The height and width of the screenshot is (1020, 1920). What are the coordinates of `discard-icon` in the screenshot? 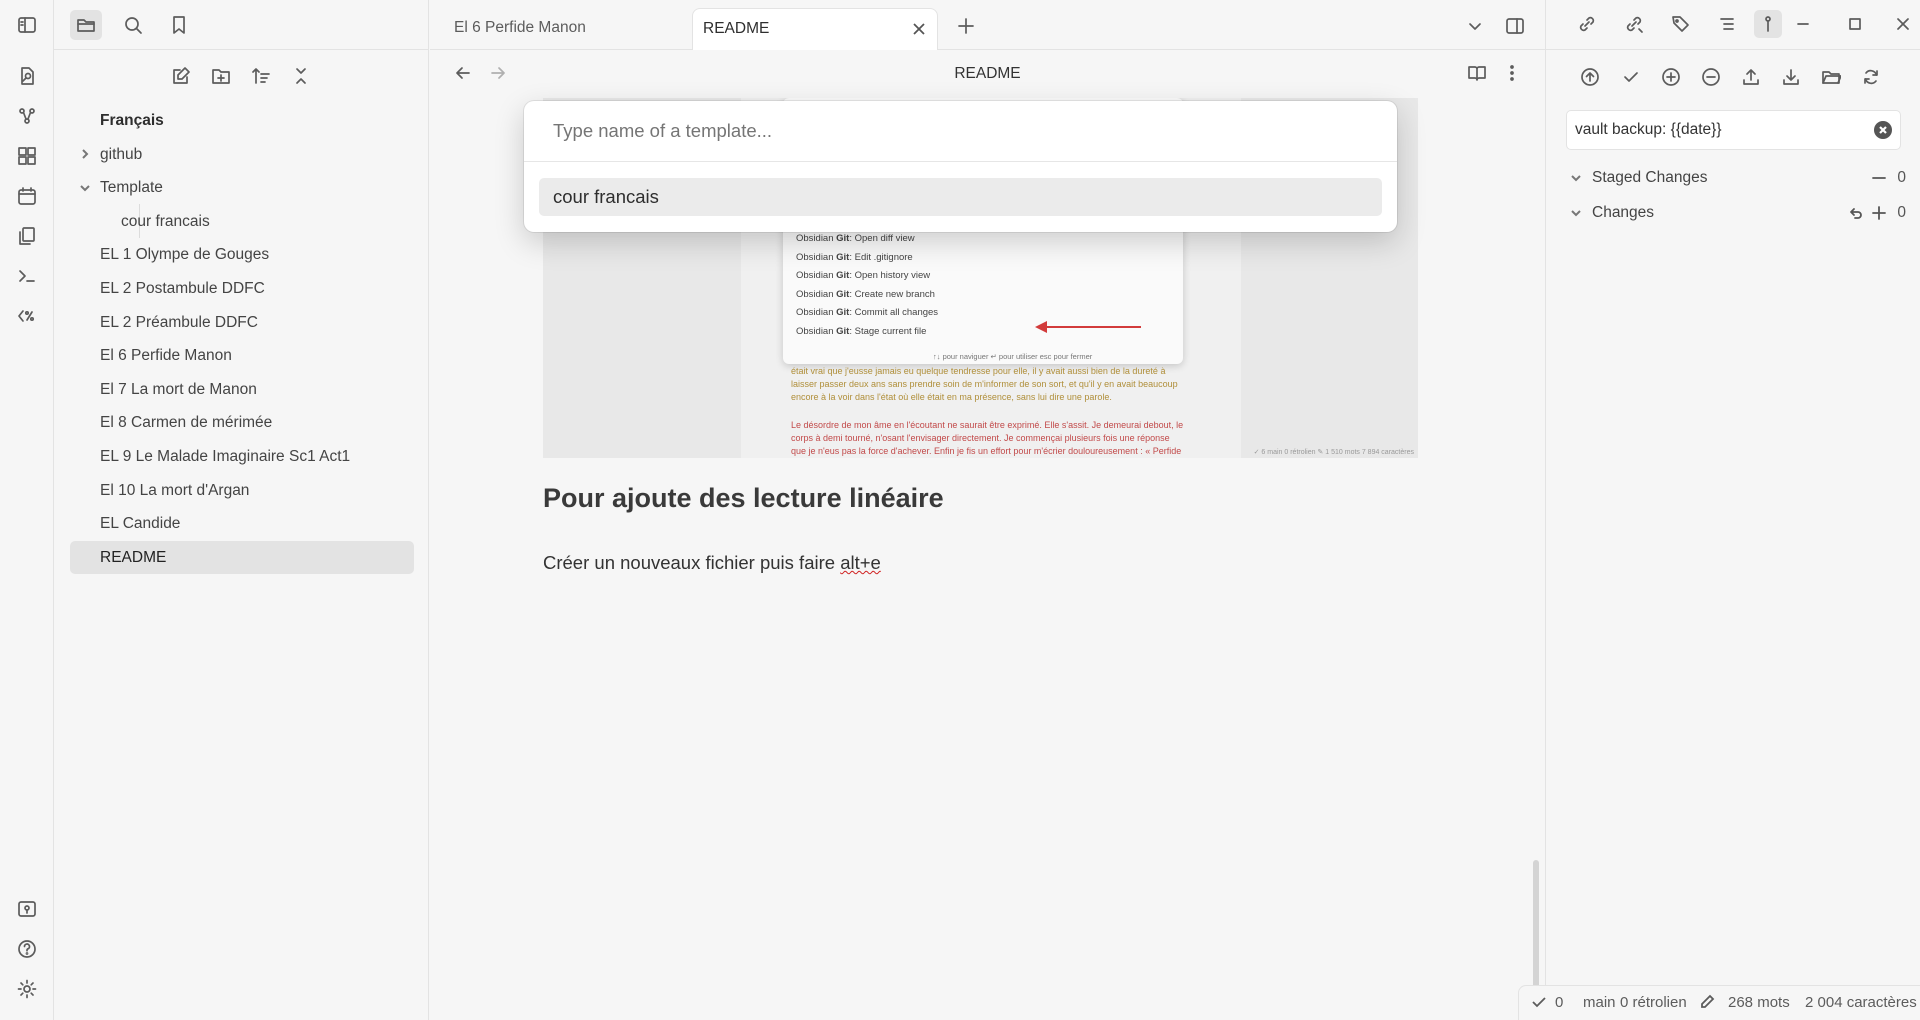 It's located at (1855, 213).